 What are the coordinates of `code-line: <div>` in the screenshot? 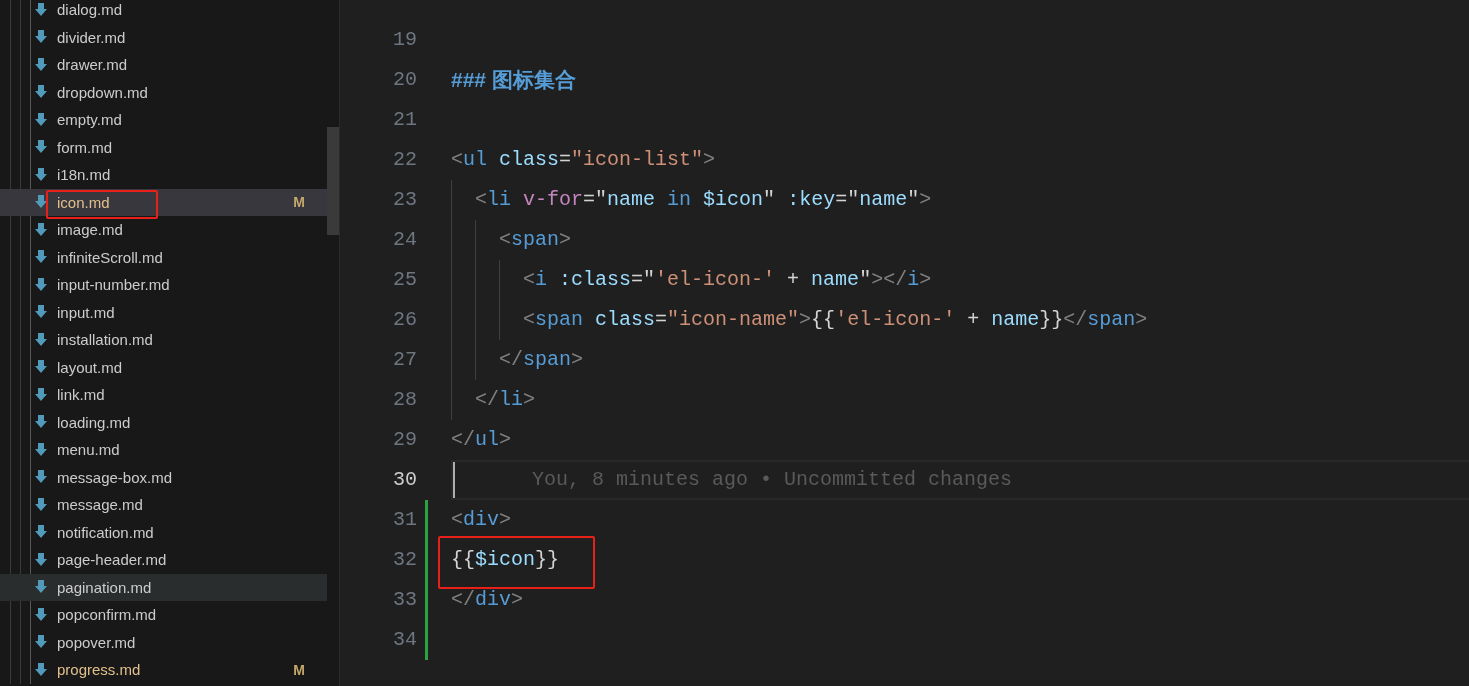 It's located at (481, 519).